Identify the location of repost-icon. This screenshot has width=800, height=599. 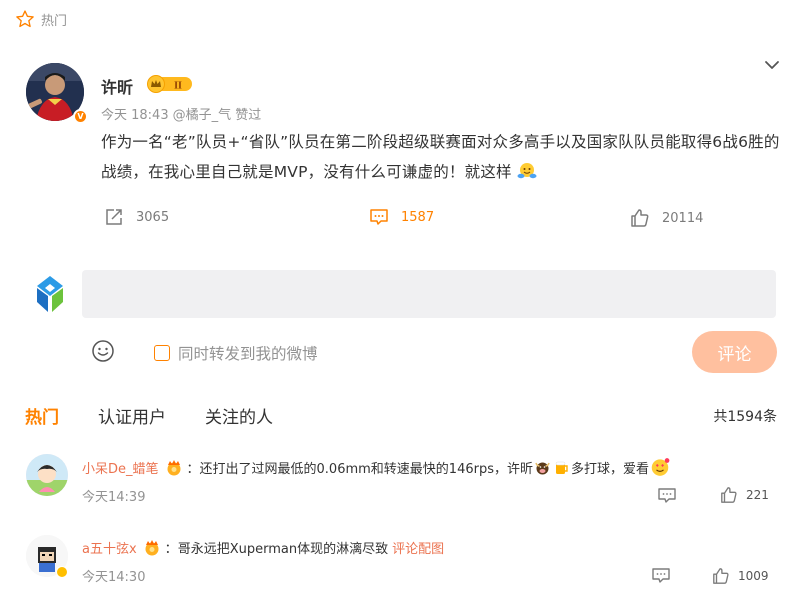
(114, 217).